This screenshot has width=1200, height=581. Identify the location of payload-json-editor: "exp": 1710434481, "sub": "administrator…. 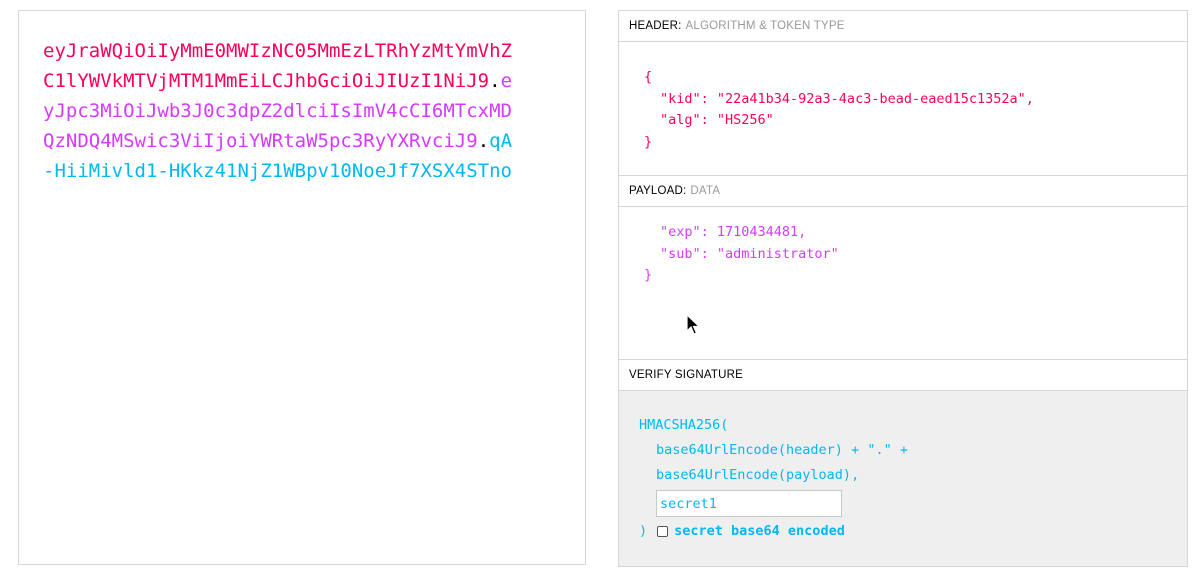
(741, 254).